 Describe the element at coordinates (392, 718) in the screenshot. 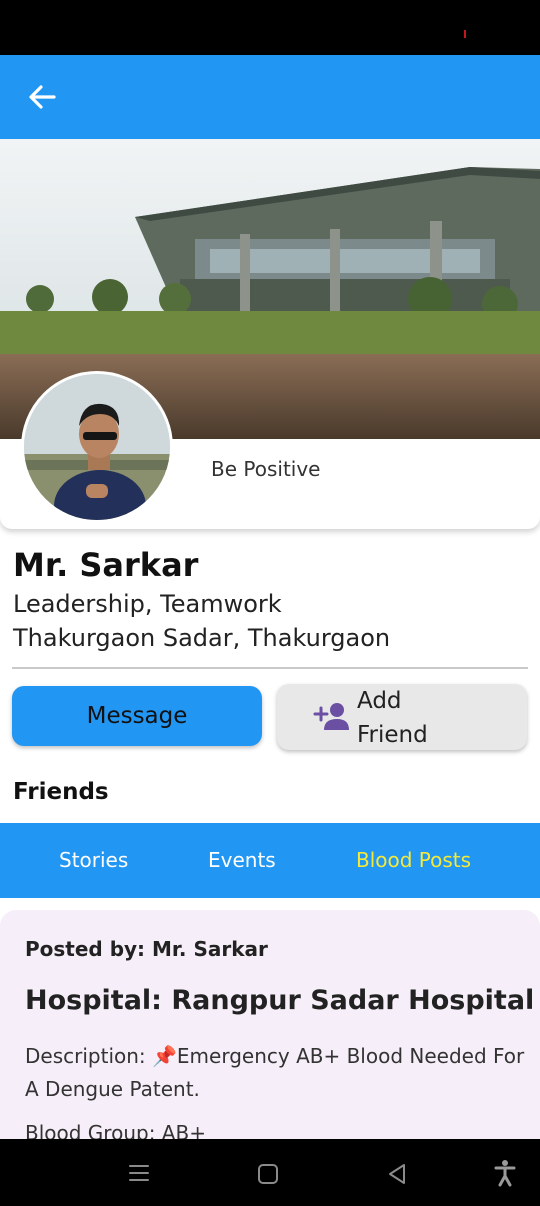

I see `add-friend-label: Add Friend` at that location.